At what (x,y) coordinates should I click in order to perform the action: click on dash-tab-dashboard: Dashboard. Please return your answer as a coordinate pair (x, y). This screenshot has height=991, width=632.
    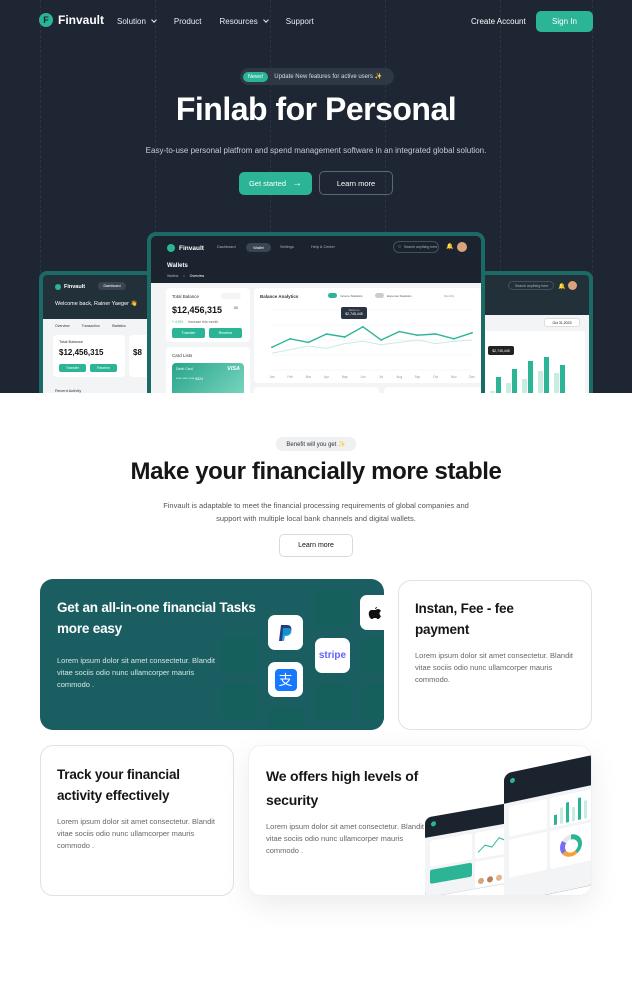
    Looking at the image, I should click on (226, 247).